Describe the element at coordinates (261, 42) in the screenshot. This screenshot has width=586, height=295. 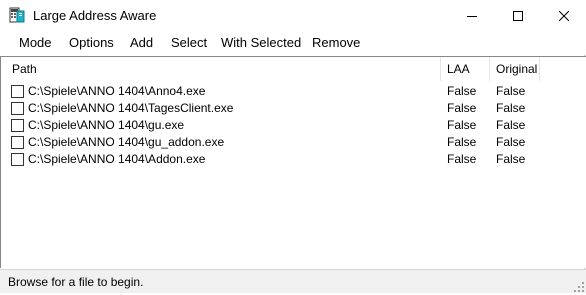
I see `menu-with-selected: With Selected` at that location.